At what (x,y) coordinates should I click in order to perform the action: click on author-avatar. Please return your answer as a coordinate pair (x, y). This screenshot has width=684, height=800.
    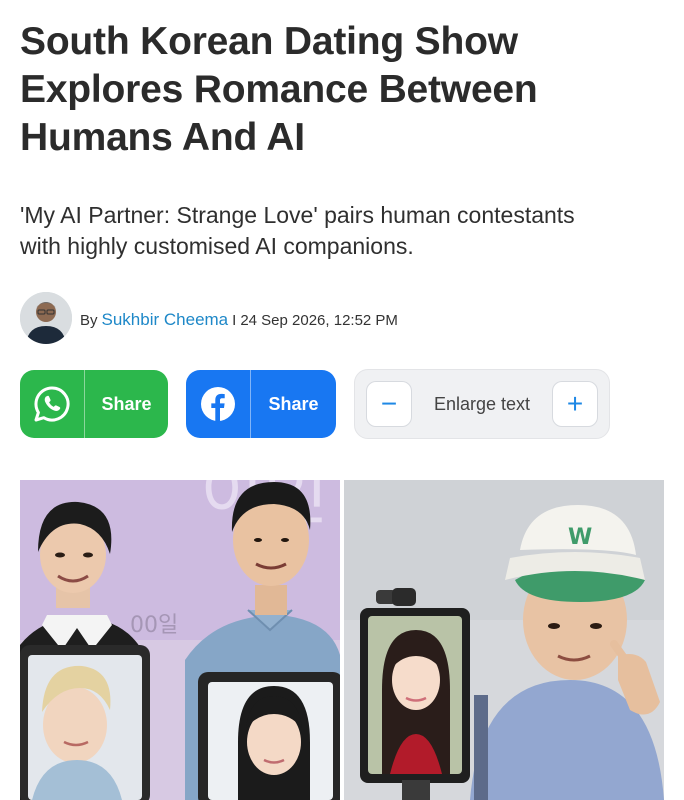
    Looking at the image, I should click on (46, 318).